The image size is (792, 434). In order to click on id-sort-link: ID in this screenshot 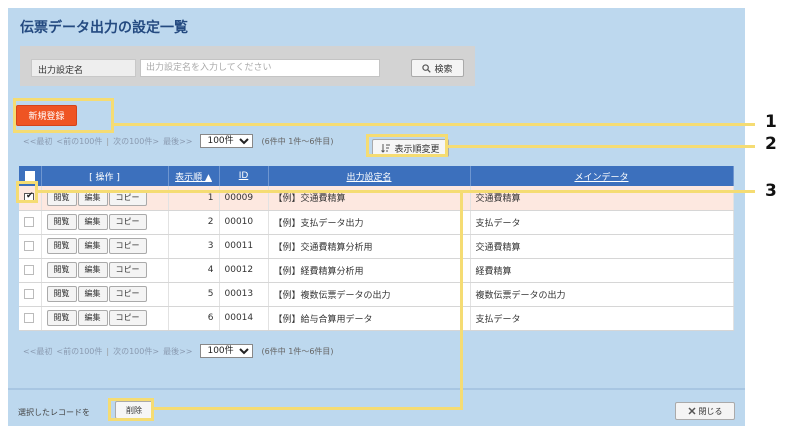, I will do `click(244, 176)`.